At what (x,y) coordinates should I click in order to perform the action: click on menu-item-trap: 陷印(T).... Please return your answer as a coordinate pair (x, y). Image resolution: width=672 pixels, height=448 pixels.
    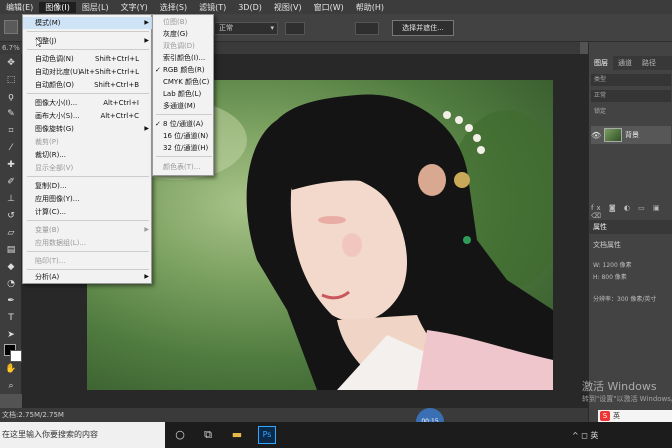
    Looking at the image, I should click on (88, 261).